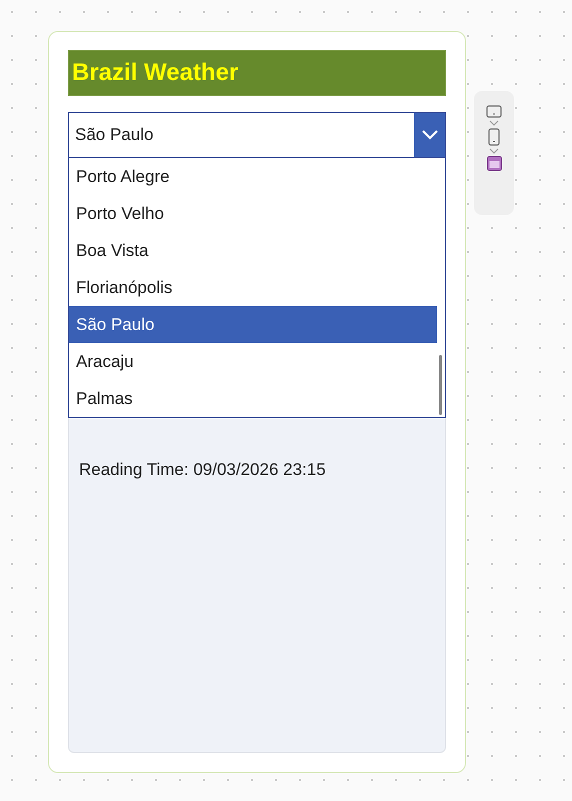 The image size is (572, 801). Describe the element at coordinates (257, 135) in the screenshot. I see `city-dropdown: São Paulo` at that location.